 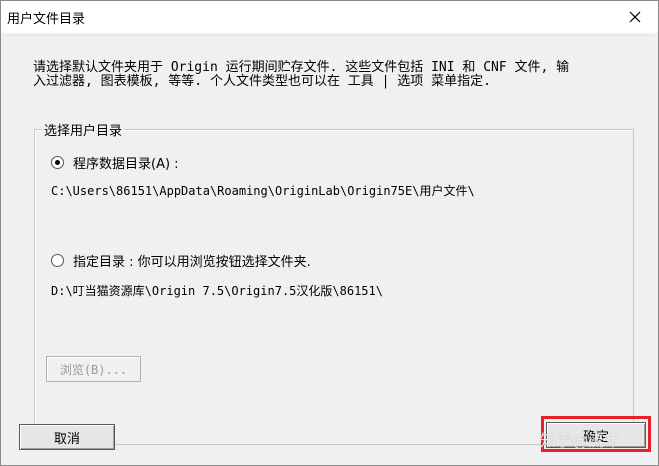 I want to click on specify-dir-radio: 指定目录 : 你可以用浏览按钮选择文件夹., so click(x=181, y=260).